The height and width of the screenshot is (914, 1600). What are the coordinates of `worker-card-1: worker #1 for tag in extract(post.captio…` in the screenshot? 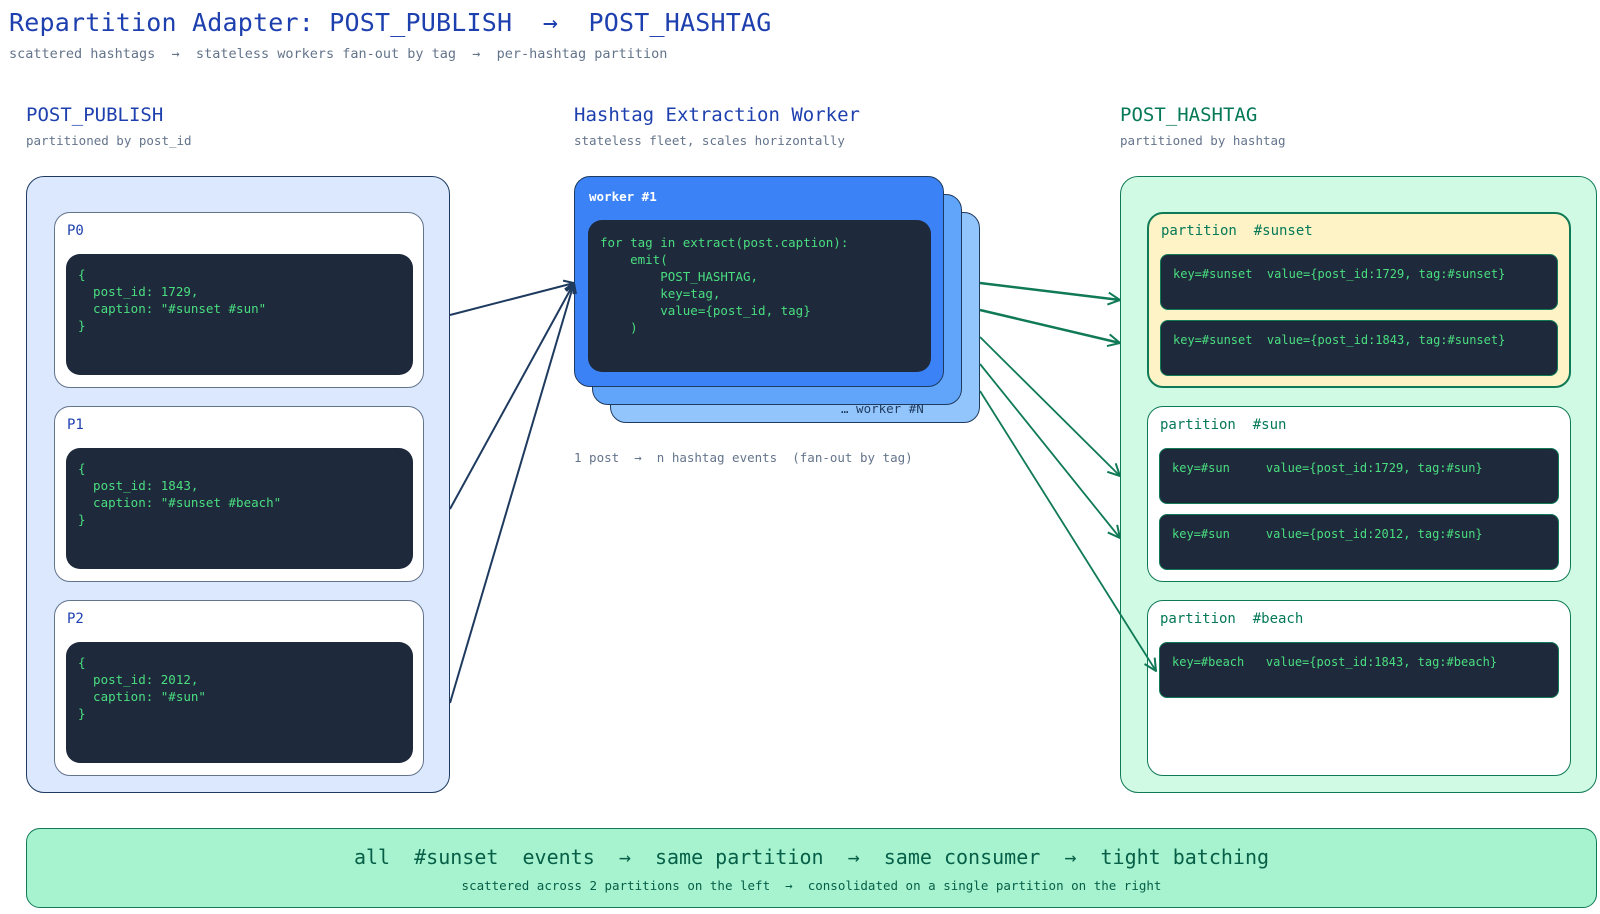 It's located at (759, 281).